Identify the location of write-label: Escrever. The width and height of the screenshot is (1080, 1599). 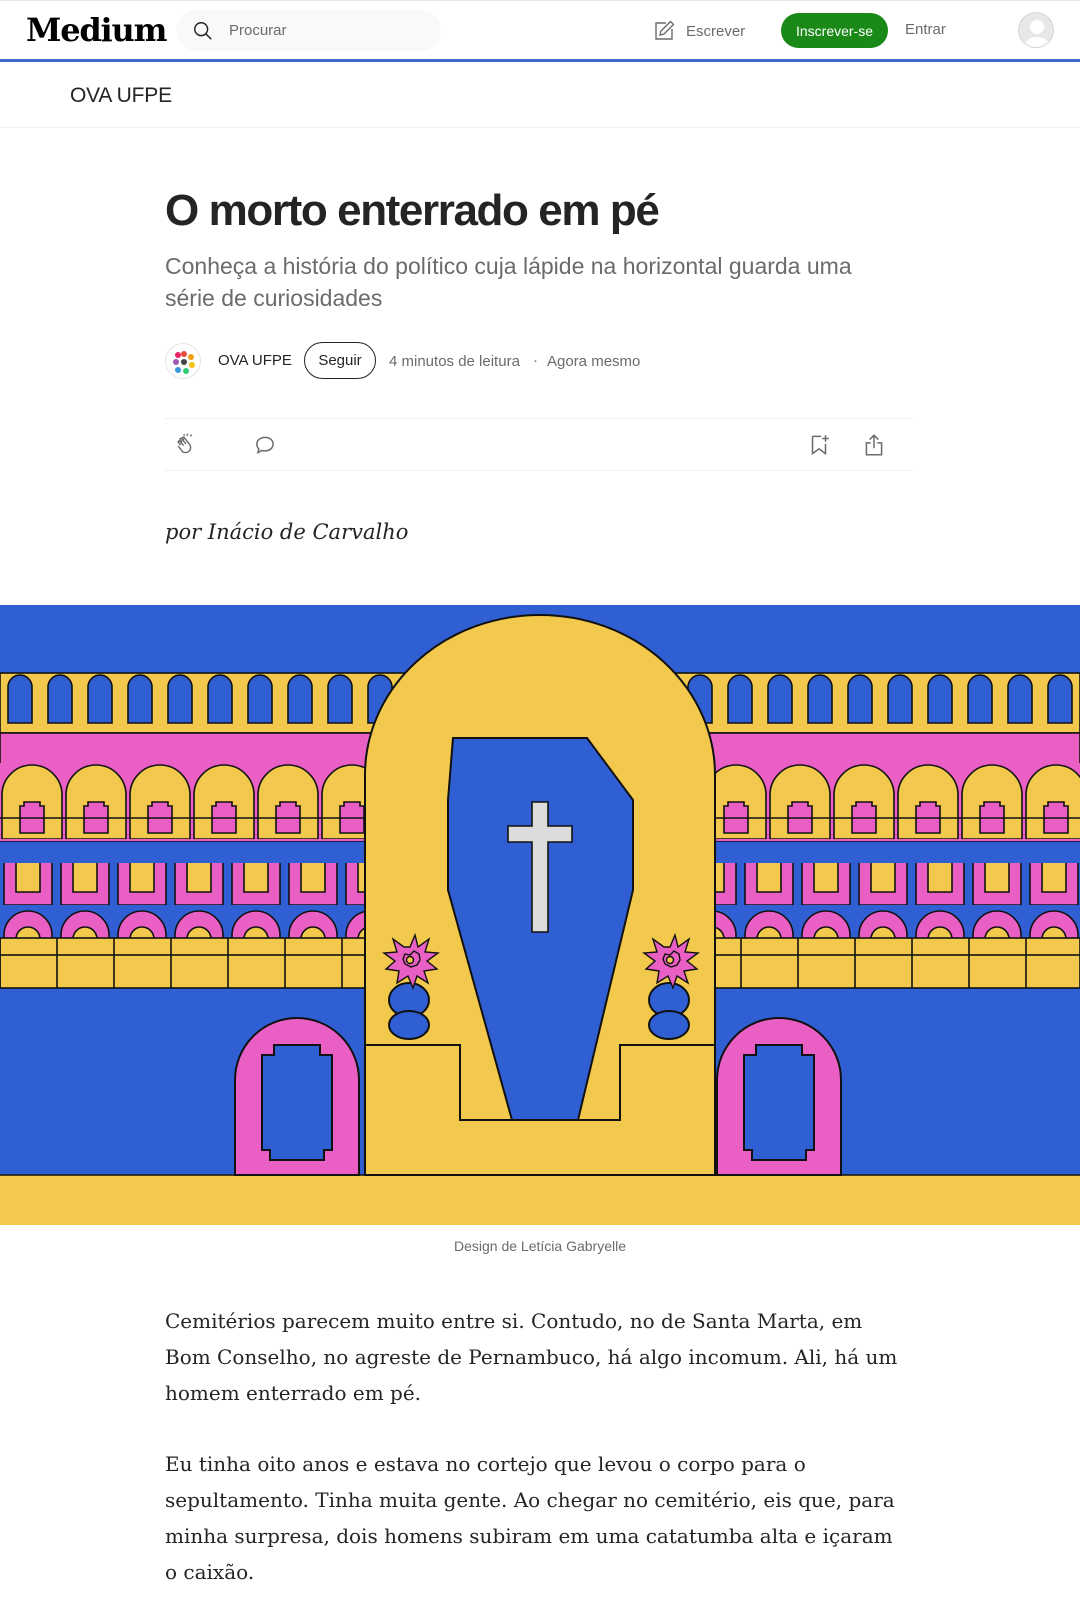
(716, 31).